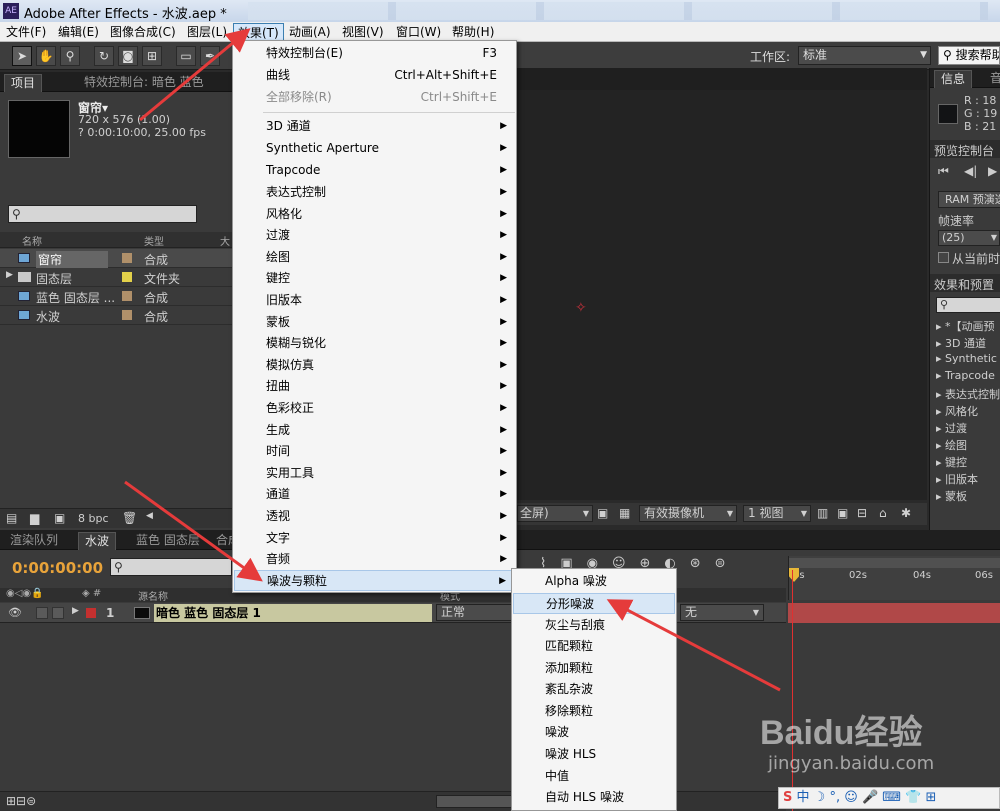  Describe the element at coordinates (777, 513) in the screenshot. I see `views-dropdown: 1 视图 ▼` at that location.